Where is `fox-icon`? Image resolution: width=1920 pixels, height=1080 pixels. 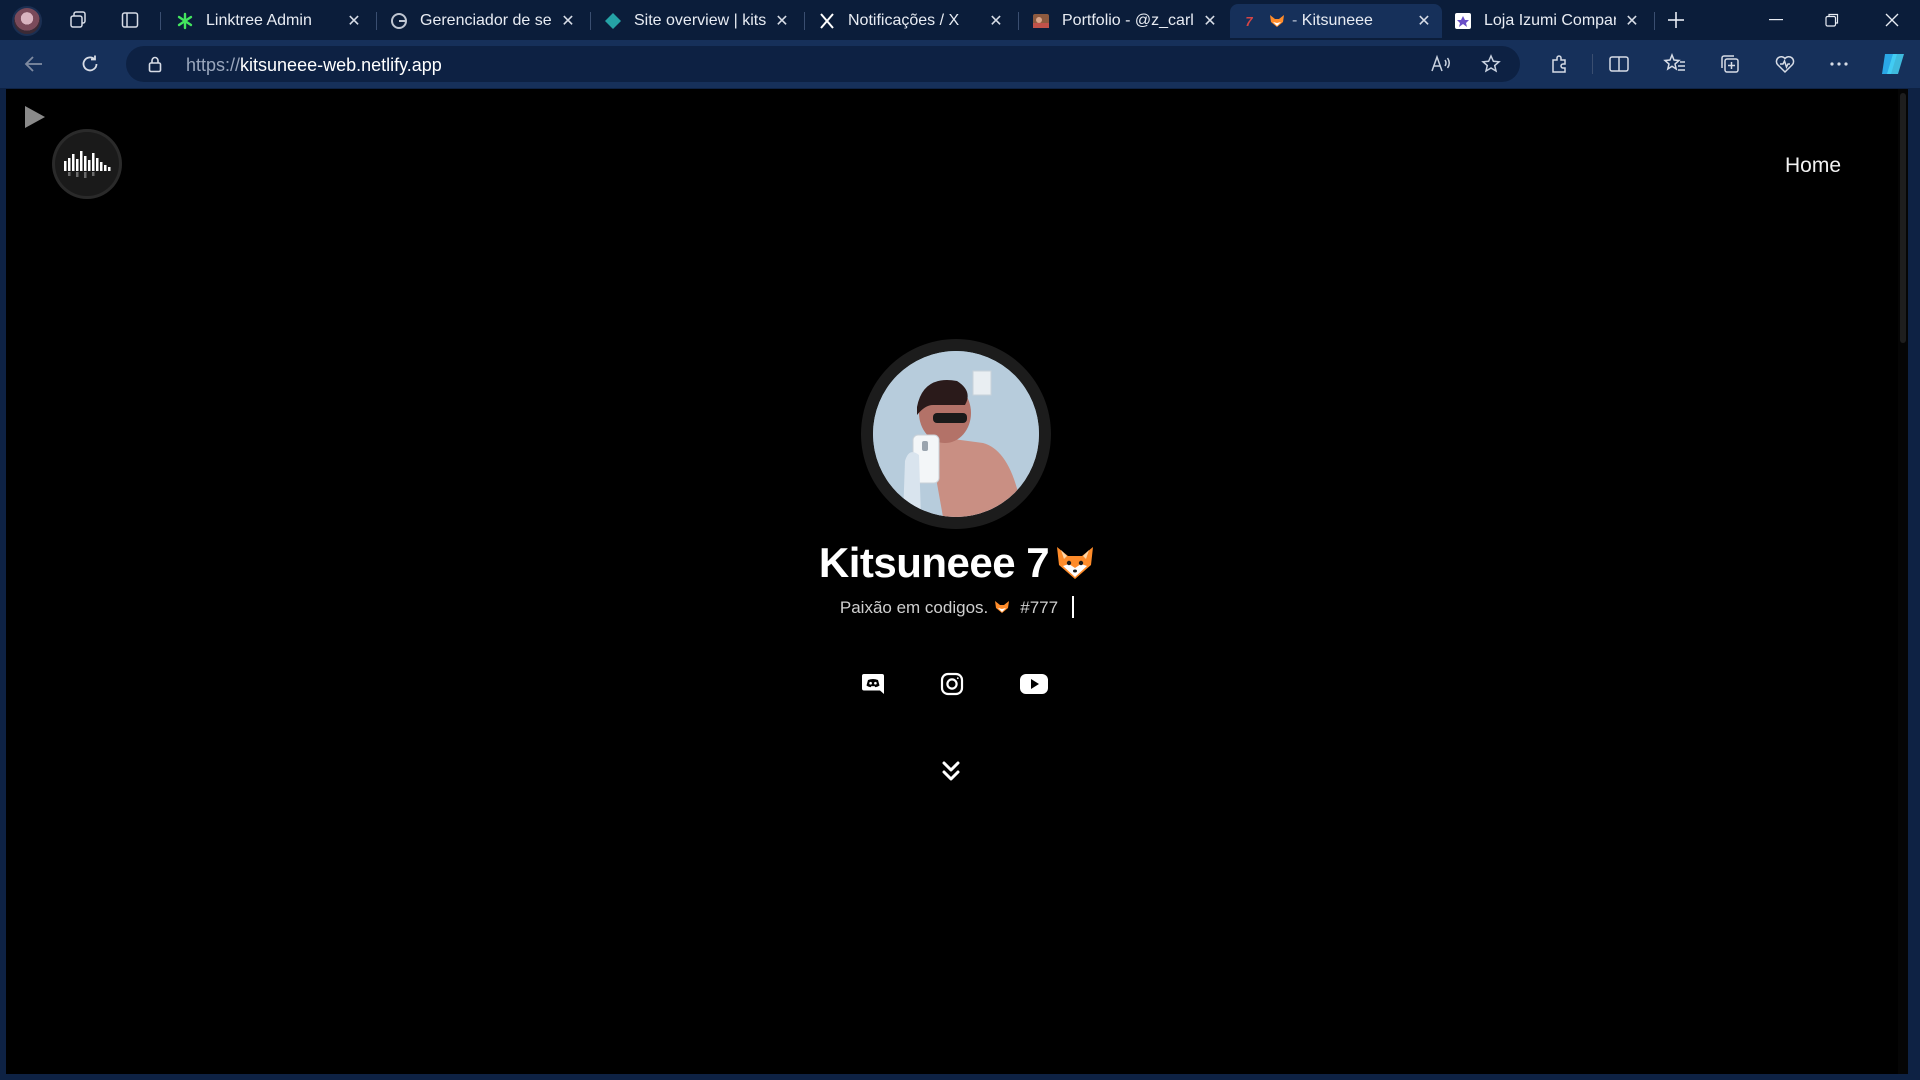 fox-icon is located at coordinates (1277, 21).